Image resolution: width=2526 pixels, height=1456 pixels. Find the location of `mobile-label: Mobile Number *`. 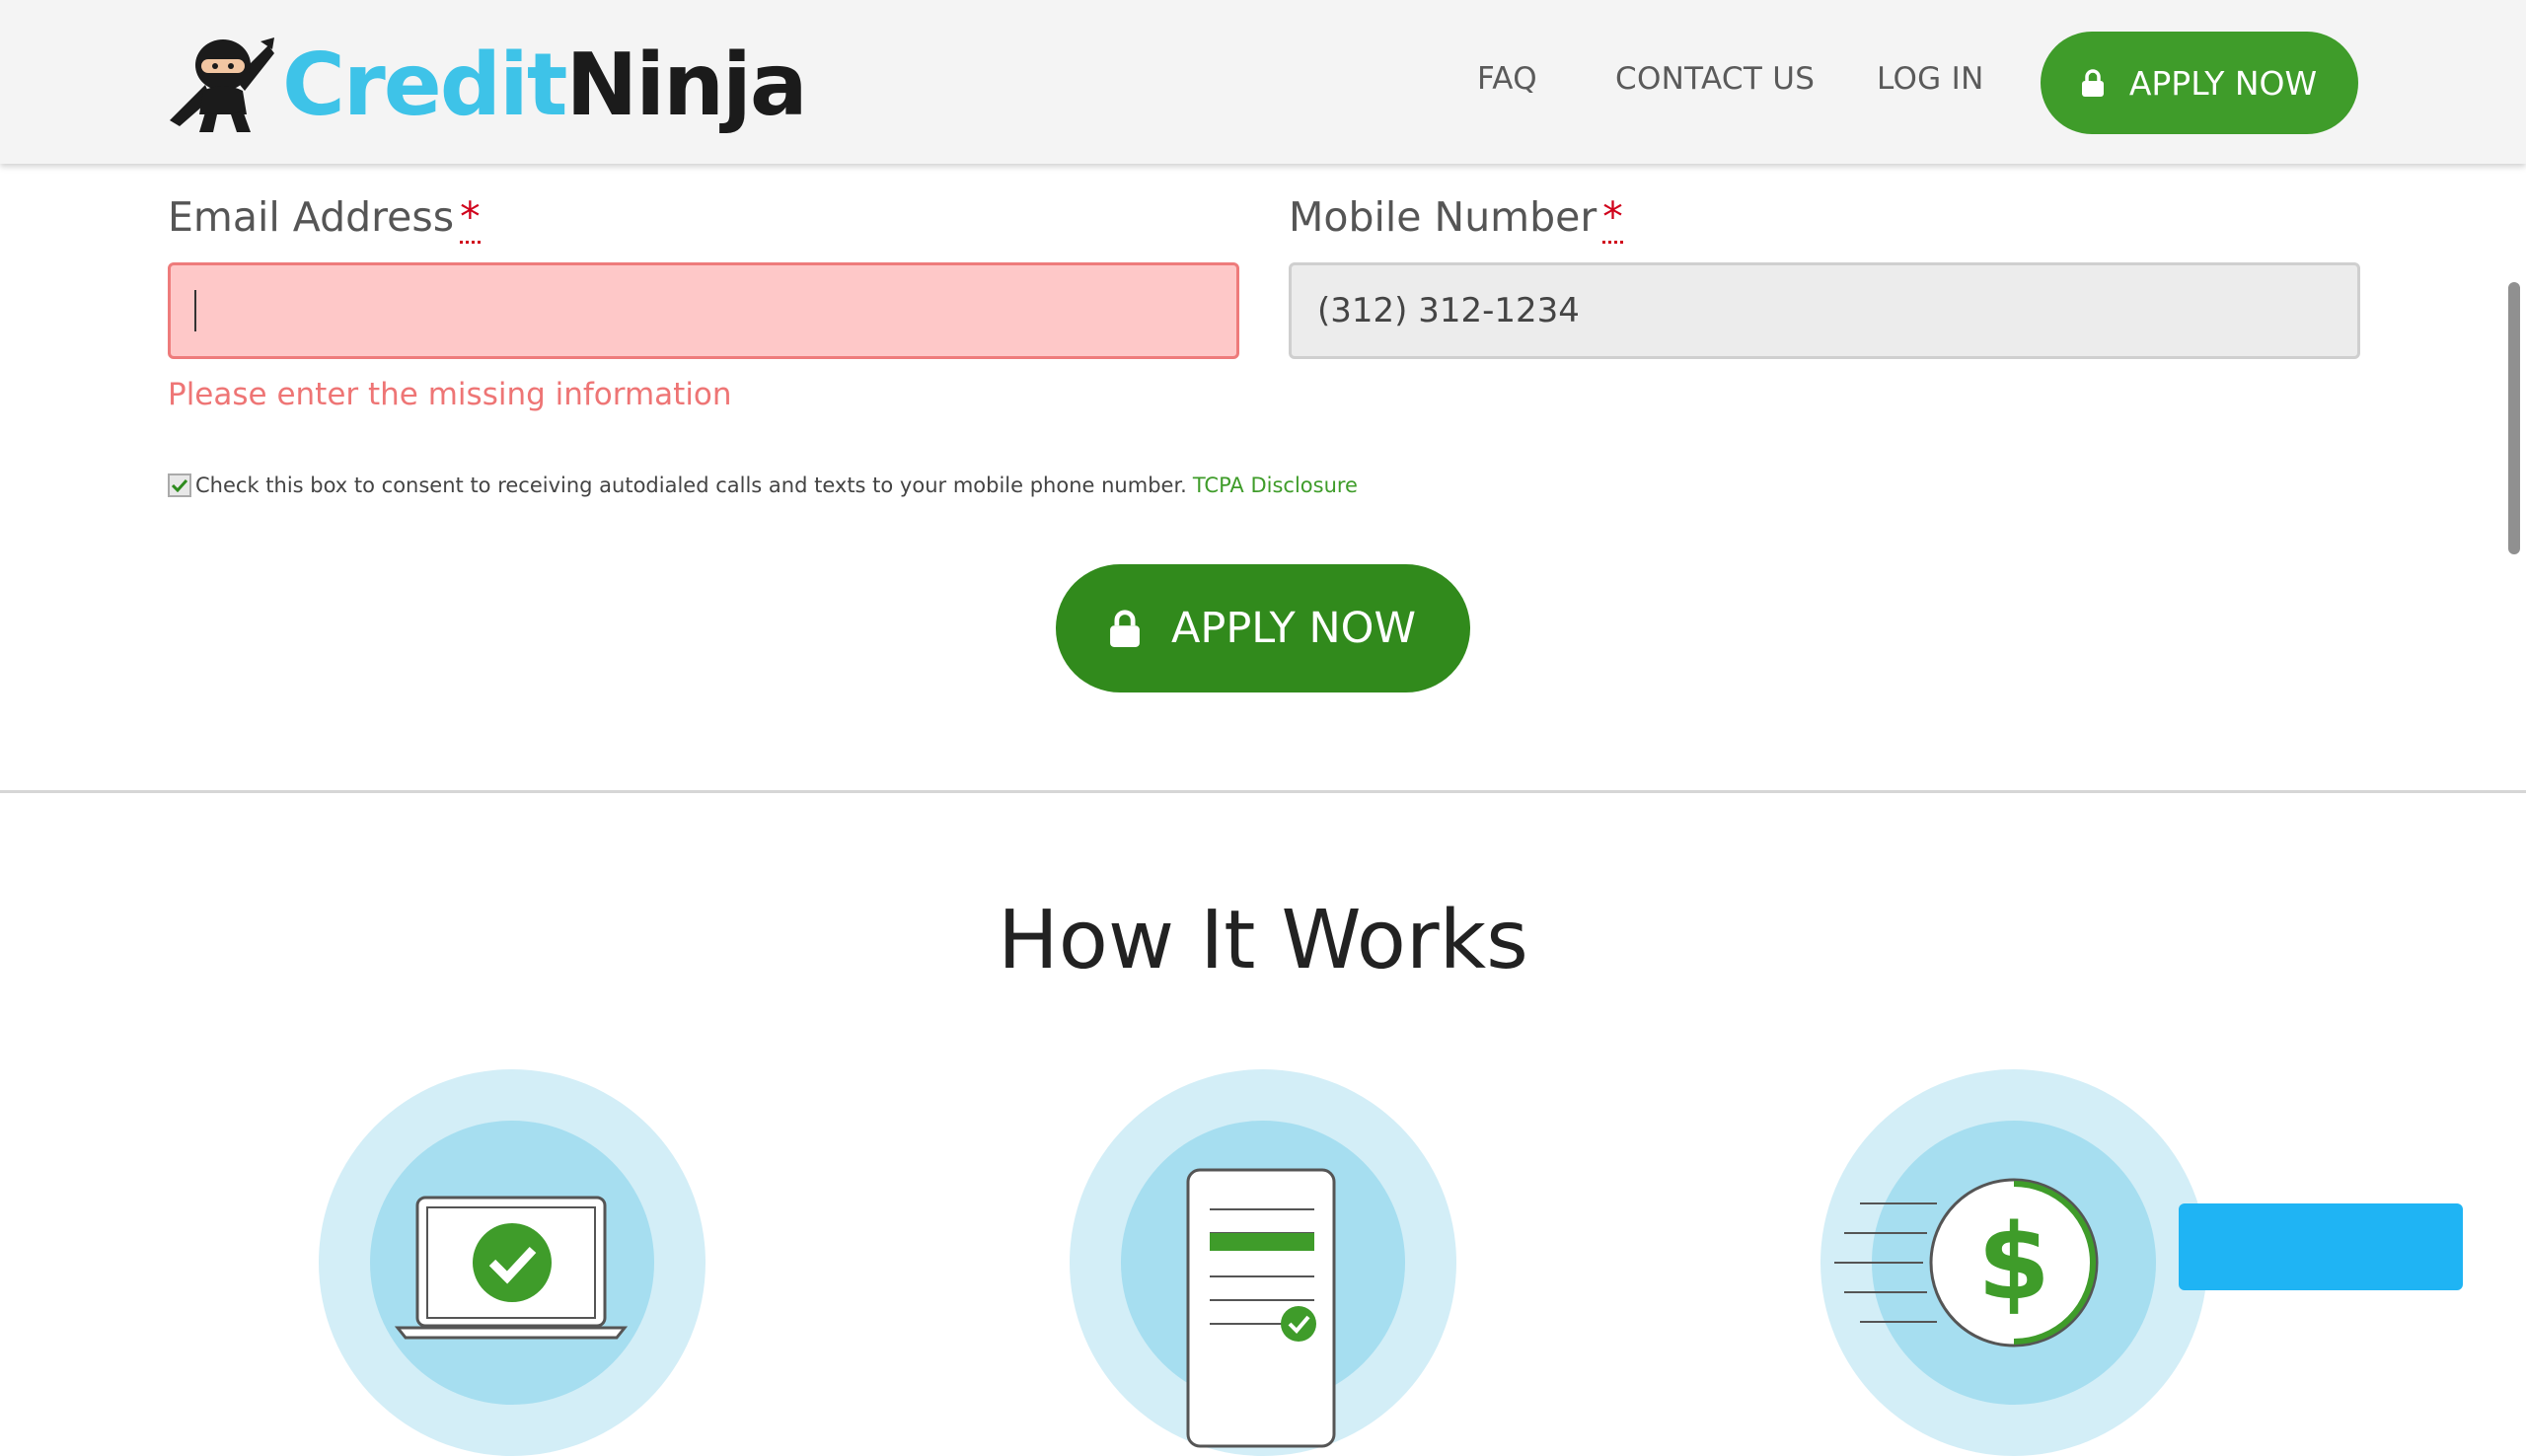

mobile-label: Mobile Number * is located at coordinates (1456, 218).